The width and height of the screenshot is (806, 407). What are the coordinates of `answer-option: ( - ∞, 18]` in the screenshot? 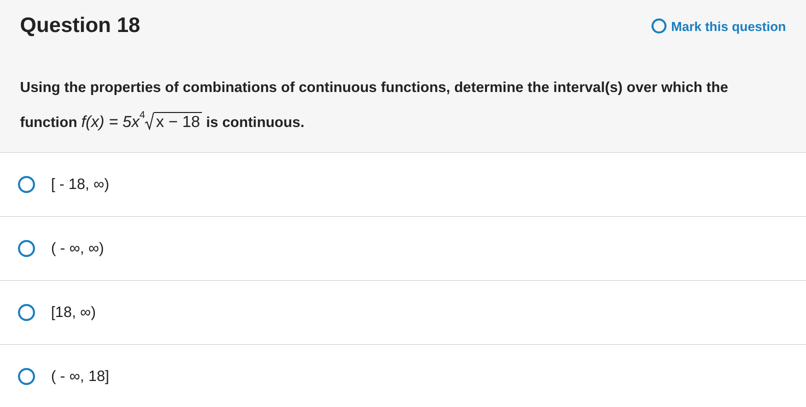 It's located at (80, 376).